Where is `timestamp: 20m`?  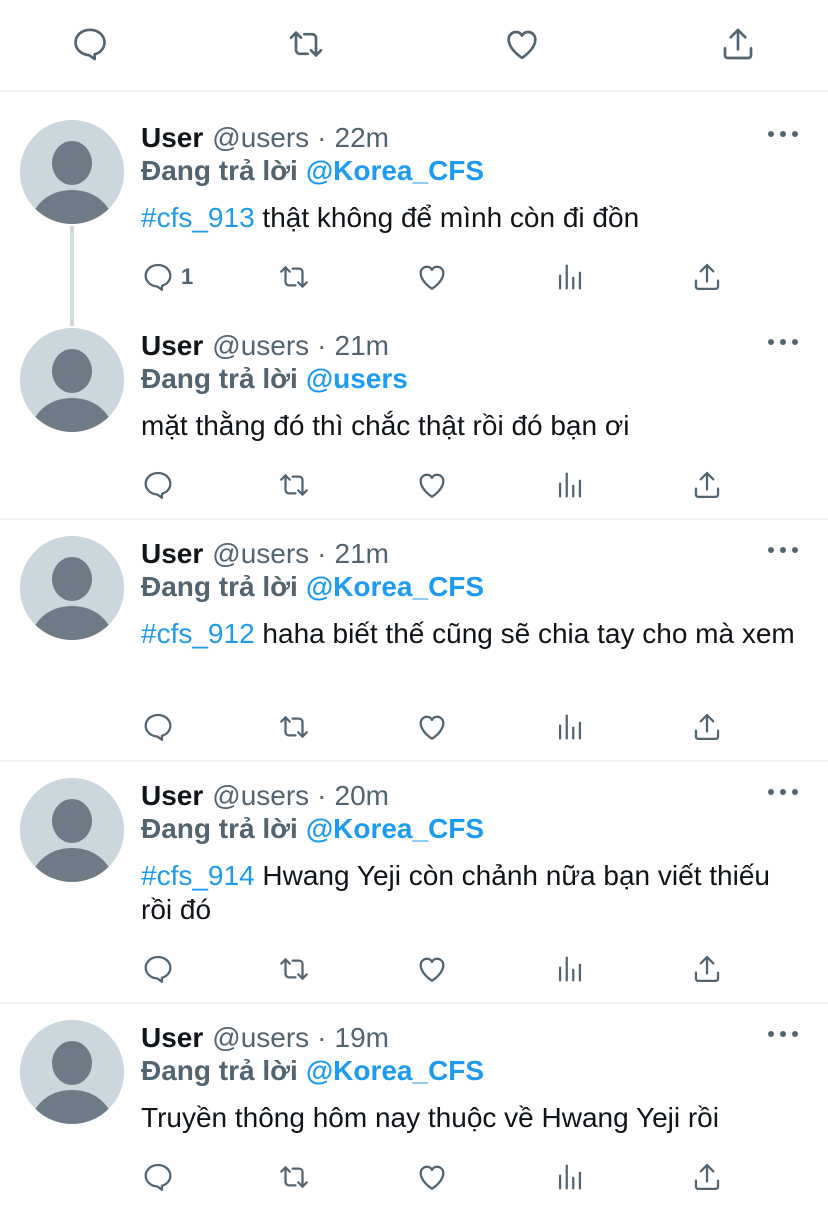 timestamp: 20m is located at coordinates (362, 796).